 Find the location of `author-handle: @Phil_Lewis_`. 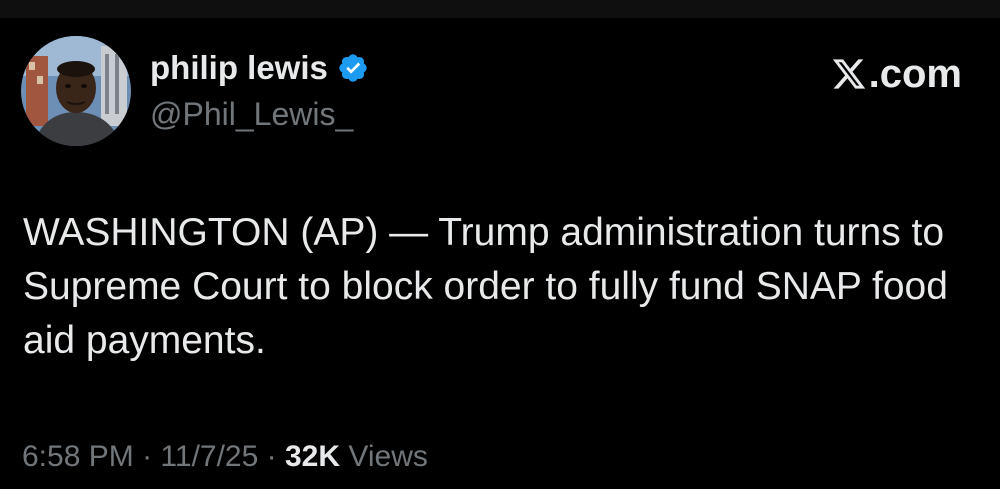

author-handle: @Phil_Lewis_ is located at coordinates (251, 114).